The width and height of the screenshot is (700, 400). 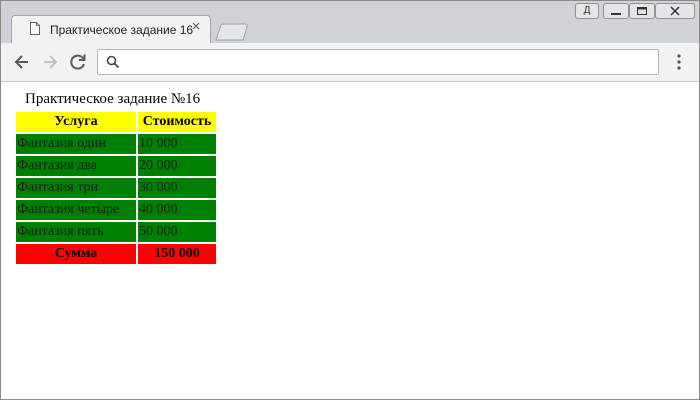 I want to click on kebab-menu-icon, so click(x=679, y=62).